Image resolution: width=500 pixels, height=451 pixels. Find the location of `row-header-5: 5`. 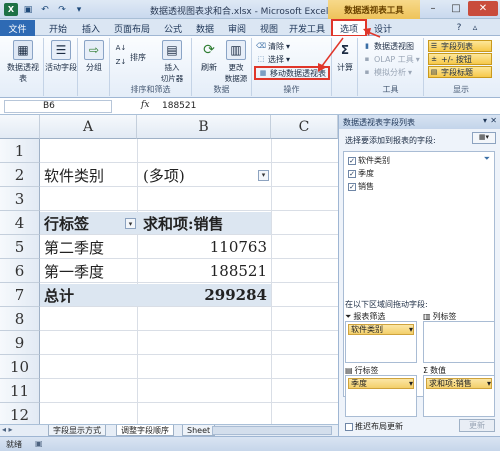

row-header-5: 5 is located at coordinates (20, 247).